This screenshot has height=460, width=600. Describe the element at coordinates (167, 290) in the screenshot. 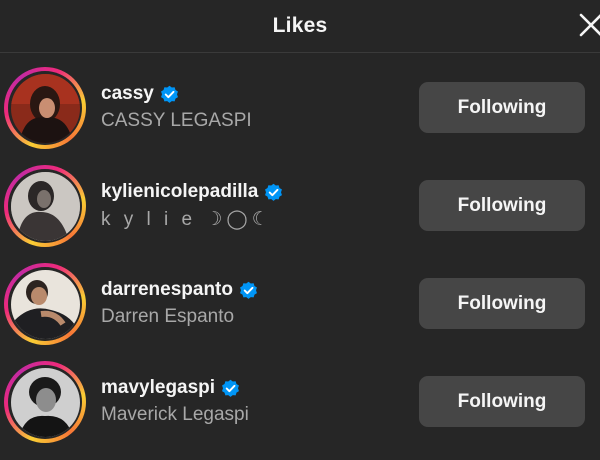

I see `username: darrenespanto` at that location.